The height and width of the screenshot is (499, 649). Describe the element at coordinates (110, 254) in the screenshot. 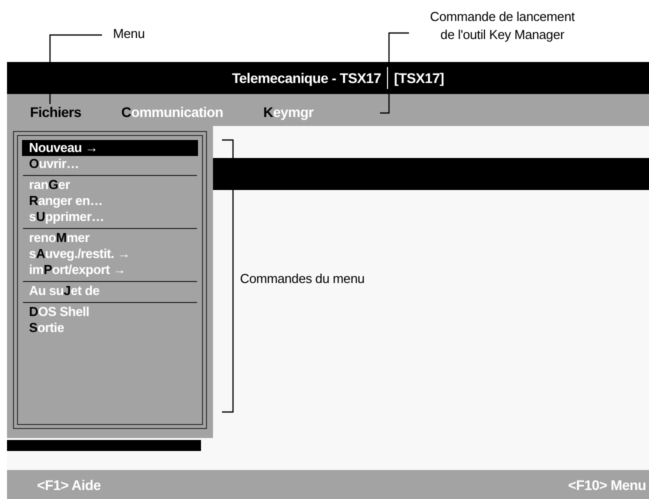

I see `menu-item: sAuveg./restit. →` at that location.